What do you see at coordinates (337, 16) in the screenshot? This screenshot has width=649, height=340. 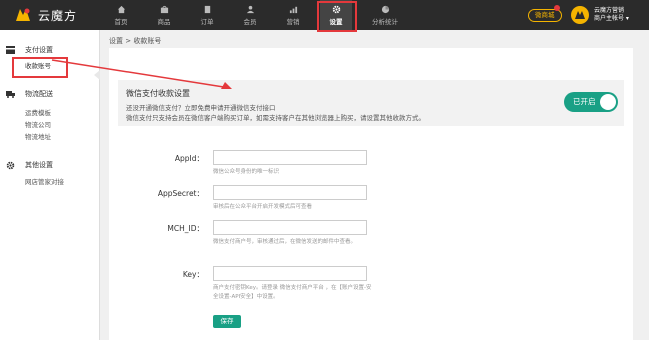 I see `nav-settings: 设置` at bounding box center [337, 16].